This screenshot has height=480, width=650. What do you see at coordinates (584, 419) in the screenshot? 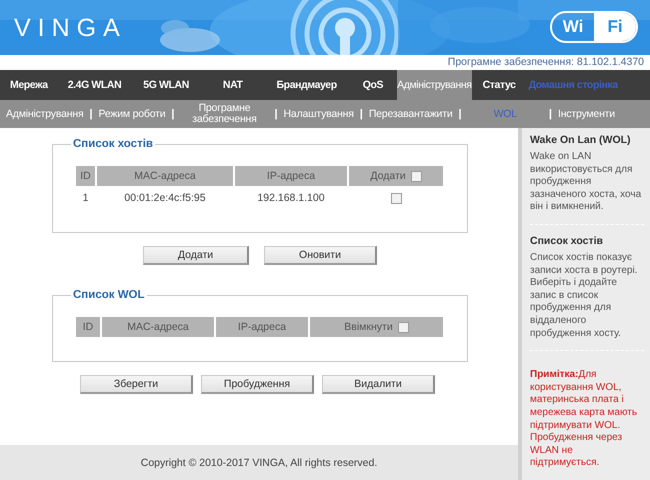
I see `note-text: Примітка:Для користування WOL, материнська плата і мережева карта мають підтримувати WOL. Пробудження через WLAN не підтримується.` at bounding box center [584, 419].